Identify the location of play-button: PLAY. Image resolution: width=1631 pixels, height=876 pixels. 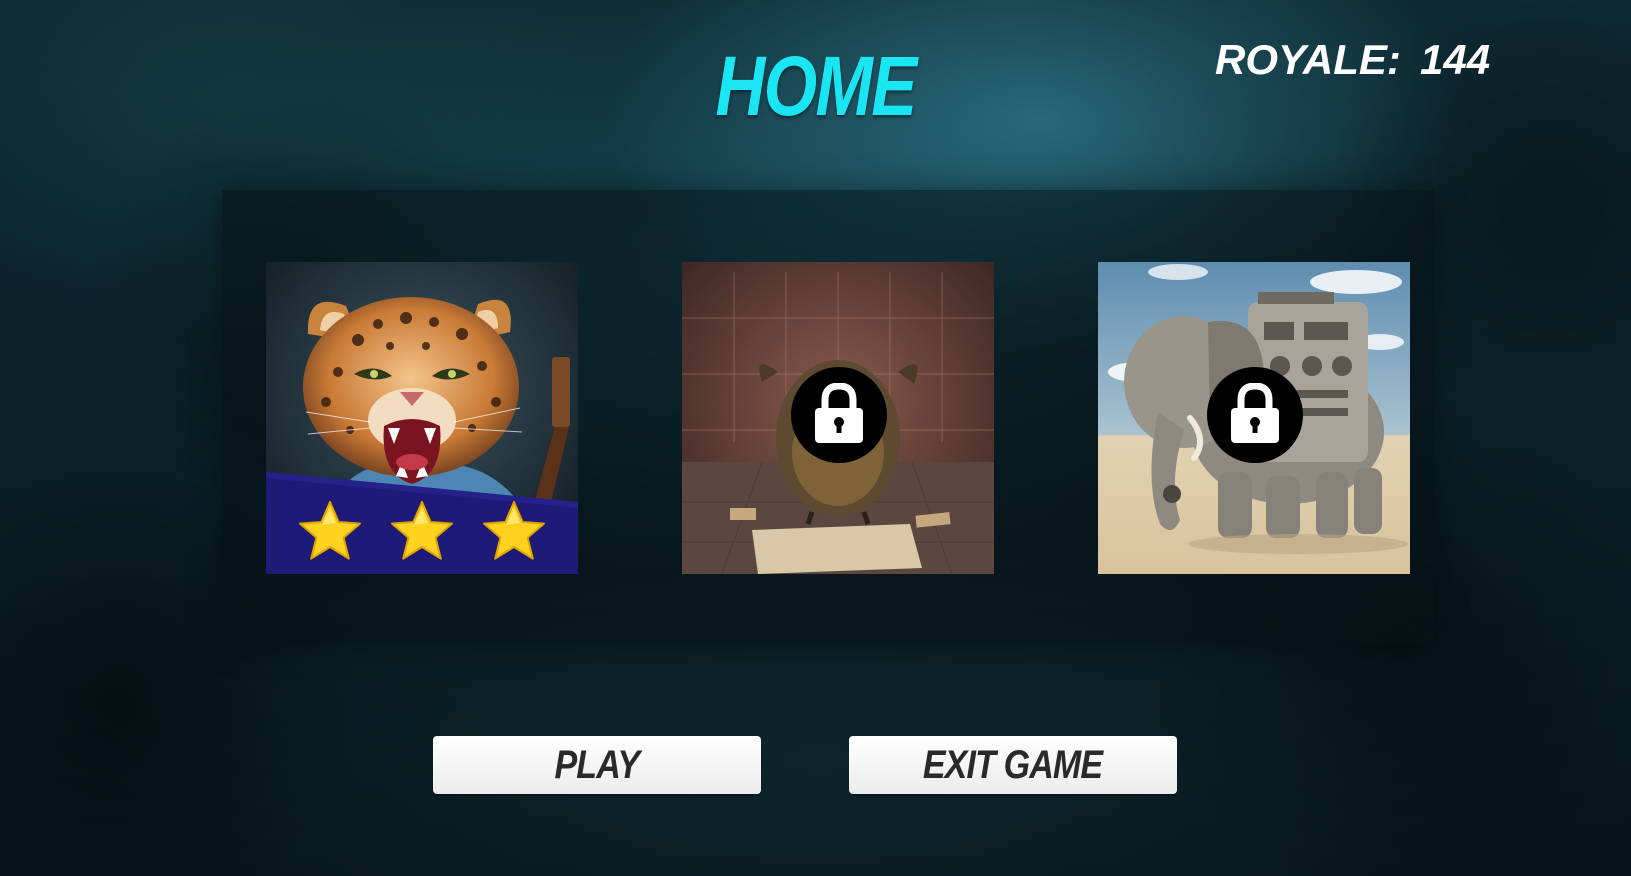
(597, 765).